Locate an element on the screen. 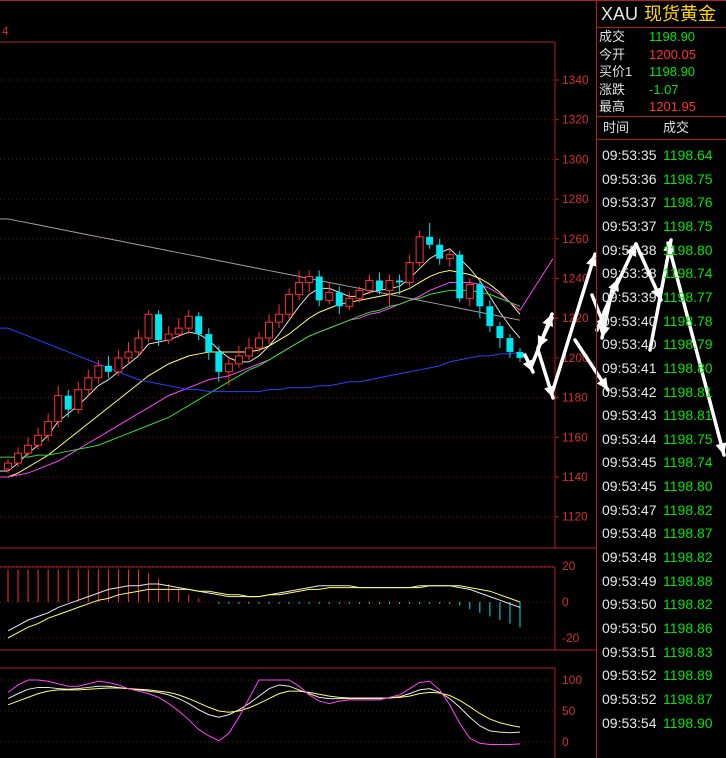 The image size is (726, 758). ma-line is located at coordinates (264, 269).